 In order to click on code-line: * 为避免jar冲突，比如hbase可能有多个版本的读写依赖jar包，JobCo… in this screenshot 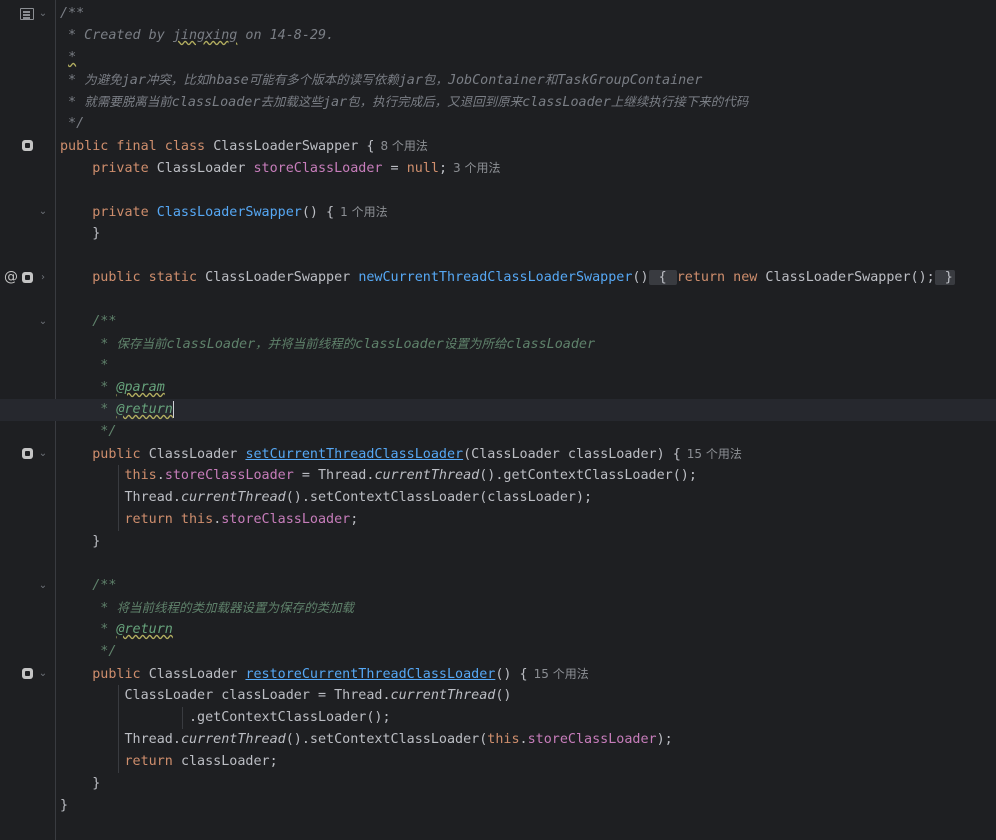, I will do `click(528, 80)`.